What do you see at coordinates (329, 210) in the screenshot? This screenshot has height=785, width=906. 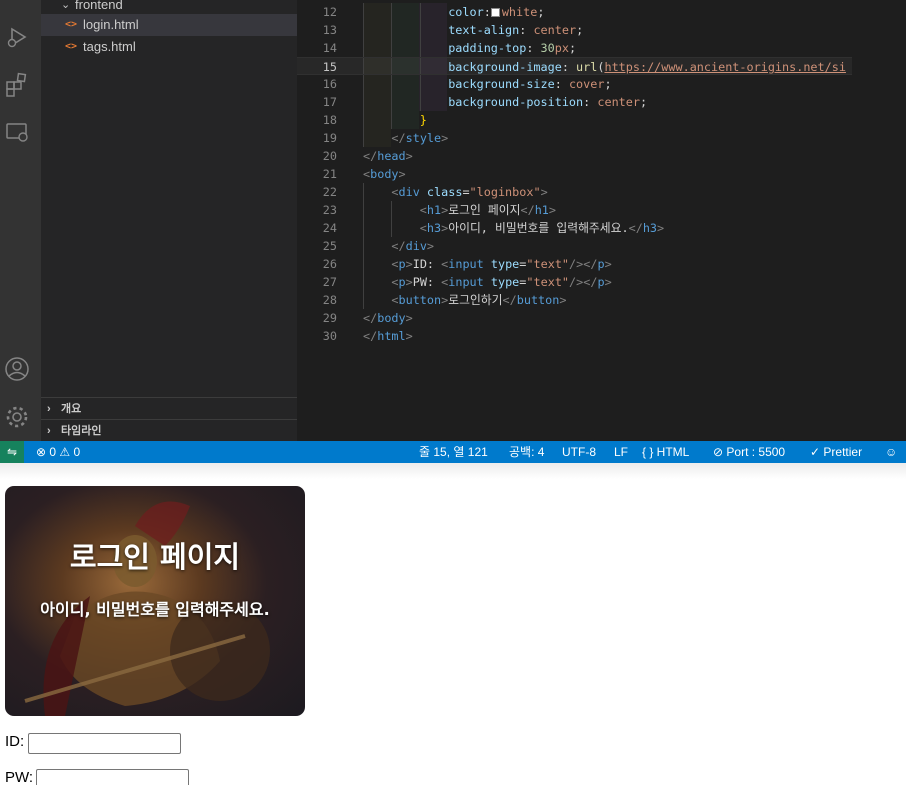 I see `line-number: 23` at bounding box center [329, 210].